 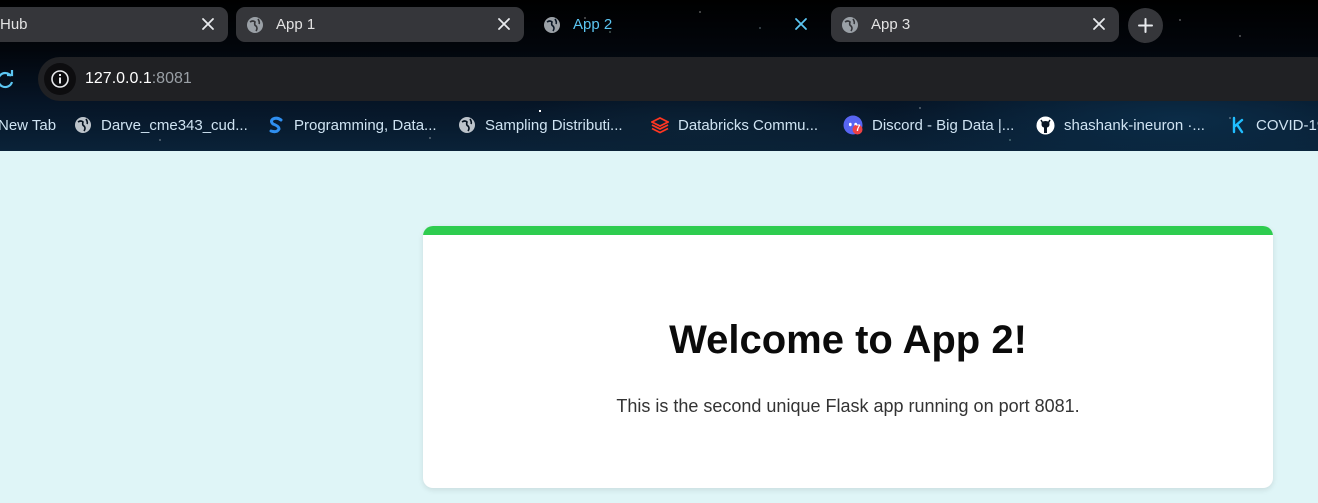 I want to click on tab-title: App 2, so click(x=593, y=24).